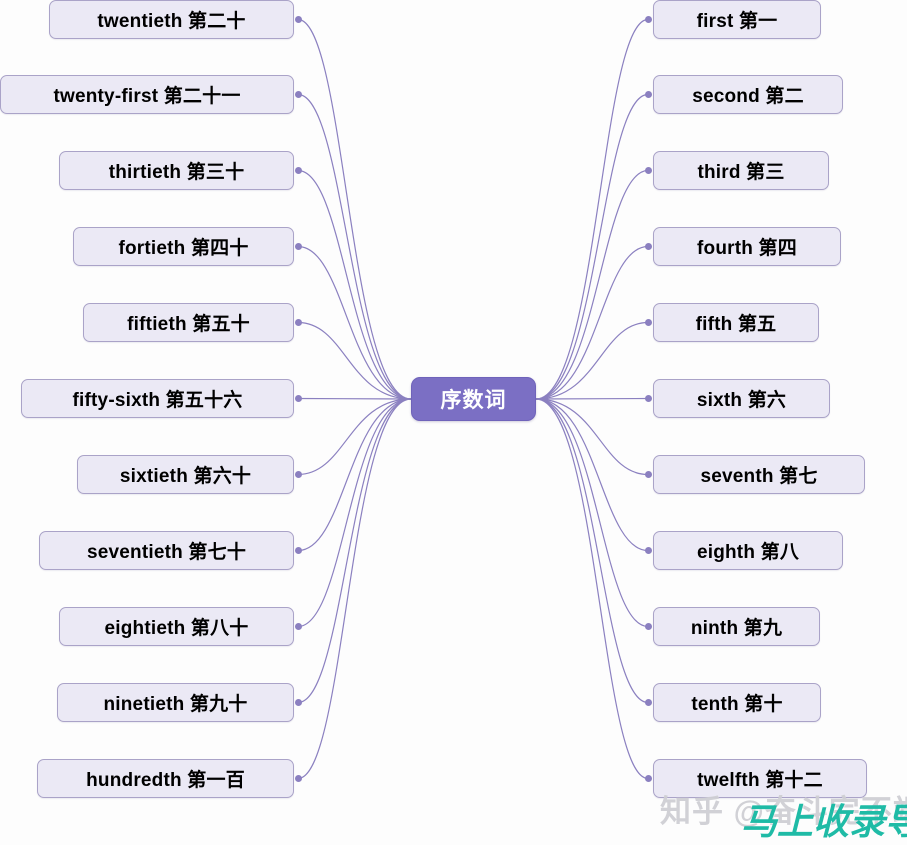 The height and width of the screenshot is (845, 907). I want to click on edge-to-eightieth, so click(354, 513).